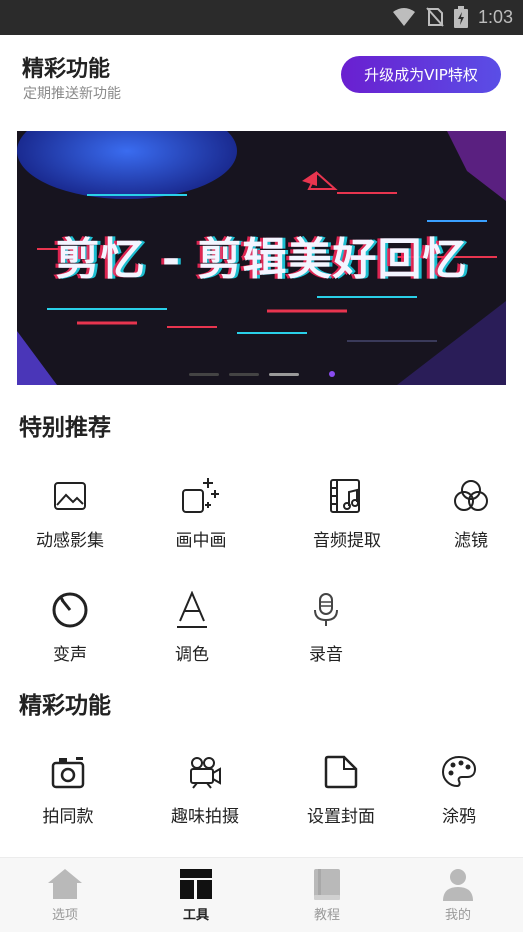 Image resolution: width=523 pixels, height=932 pixels. What do you see at coordinates (70, 610) in the screenshot?
I see `voice-change-icon` at bounding box center [70, 610].